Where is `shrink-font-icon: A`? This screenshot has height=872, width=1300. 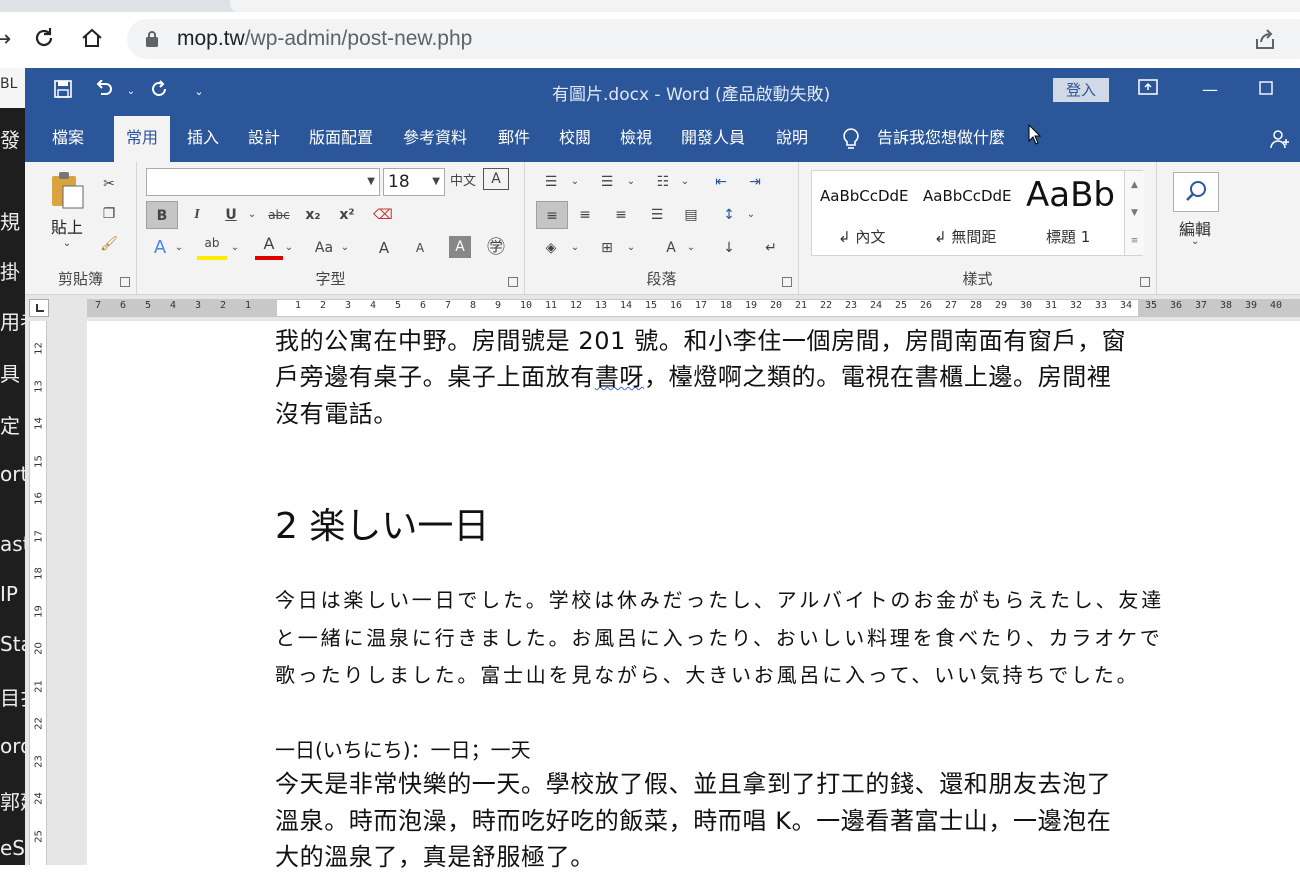 shrink-font-icon: A is located at coordinates (420, 248).